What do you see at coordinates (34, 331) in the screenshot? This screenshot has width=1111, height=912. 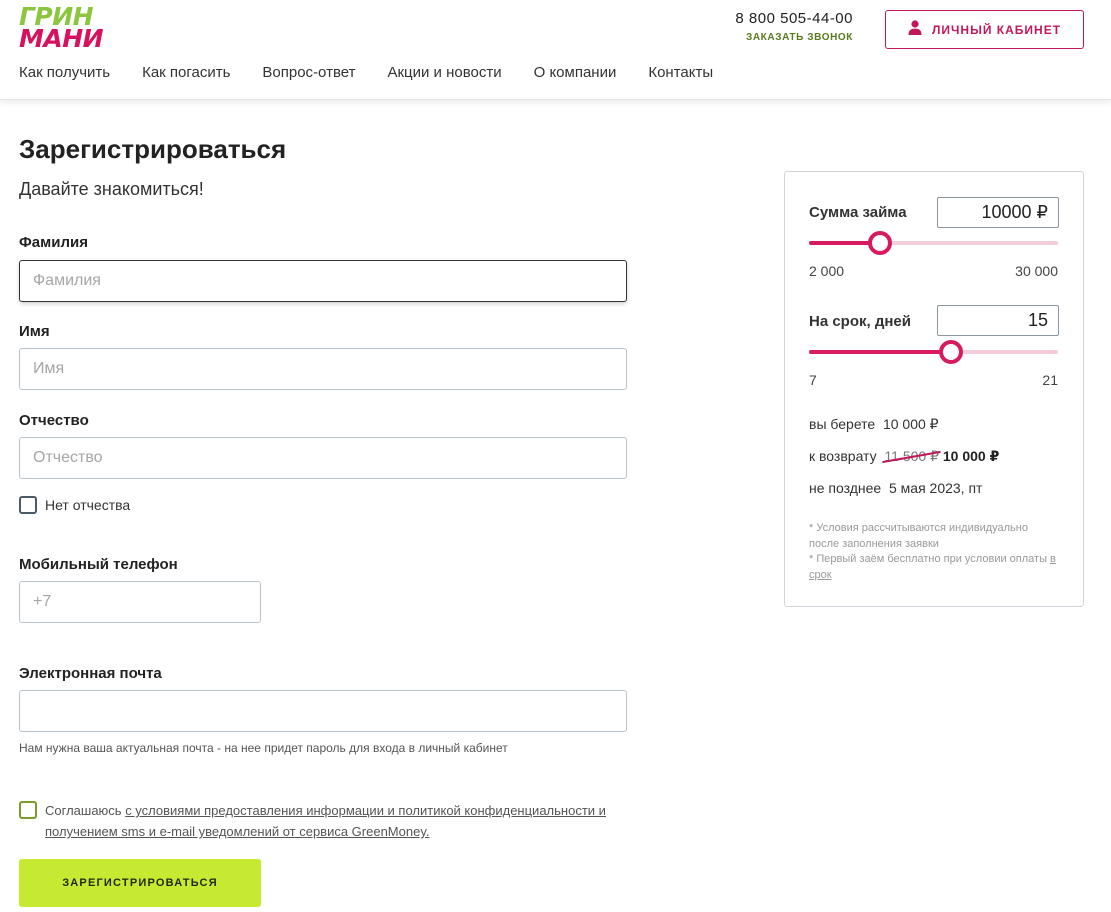 I see `name-label: Имя` at bounding box center [34, 331].